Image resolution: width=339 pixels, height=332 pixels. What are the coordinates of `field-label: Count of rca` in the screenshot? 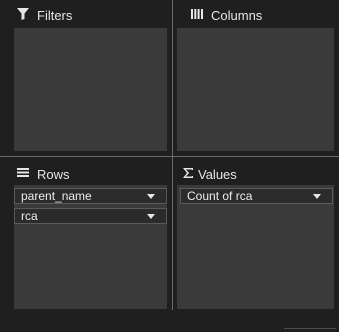 It's located at (220, 196).